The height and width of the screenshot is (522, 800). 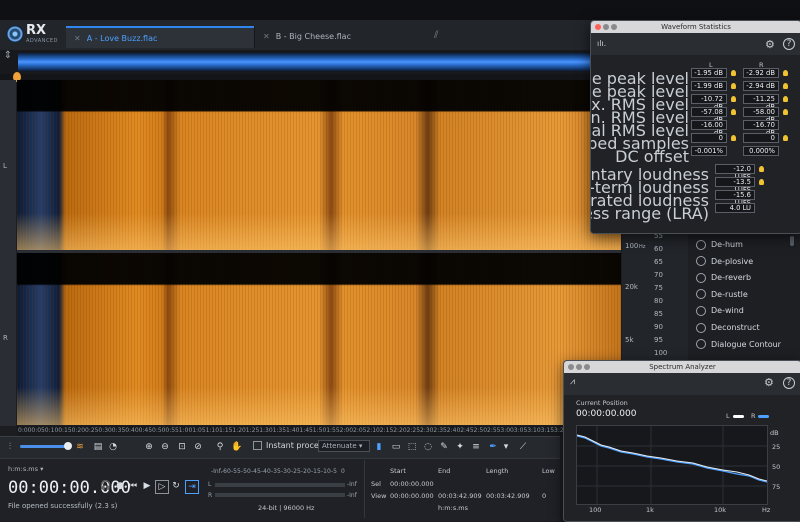 I want to click on meter-scale-label: -45, so click(x=256, y=471).